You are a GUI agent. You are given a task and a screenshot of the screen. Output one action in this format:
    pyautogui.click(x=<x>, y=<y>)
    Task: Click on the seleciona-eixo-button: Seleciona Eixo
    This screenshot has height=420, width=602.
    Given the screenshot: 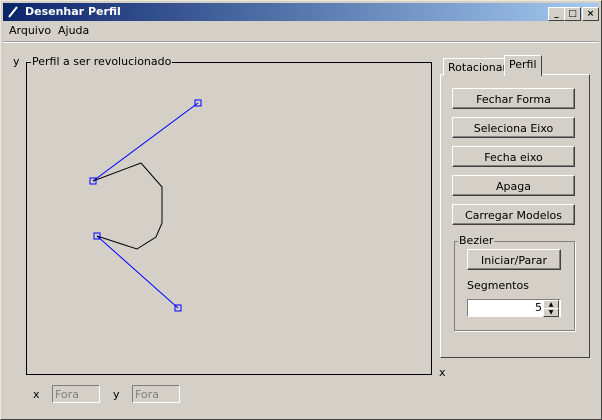 What is the action you would take?
    pyautogui.click(x=513, y=127)
    